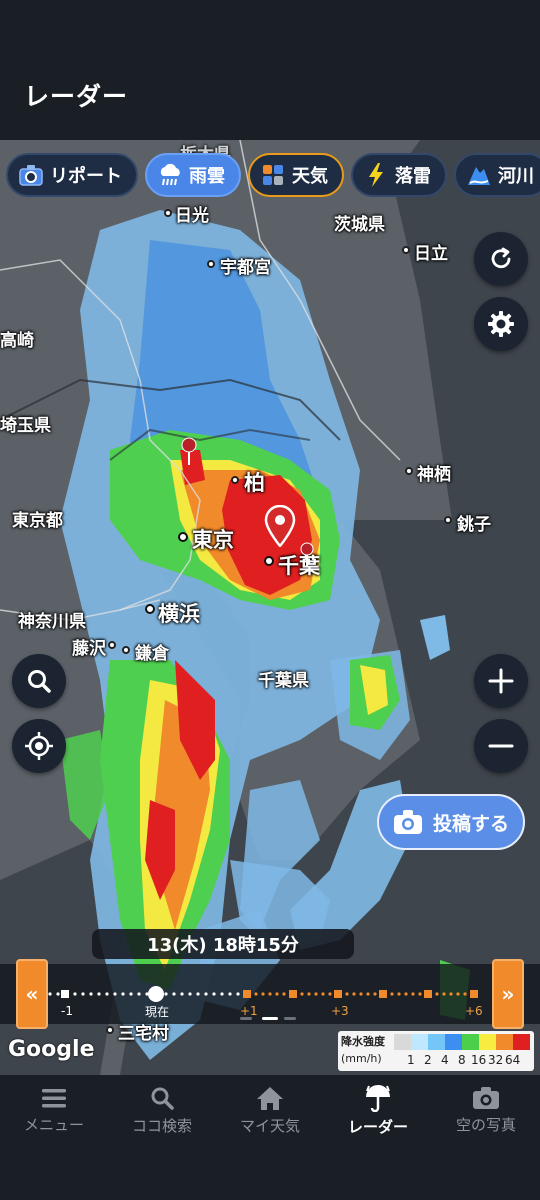  I want to click on layer-chip-river: 河川, so click(497, 175).